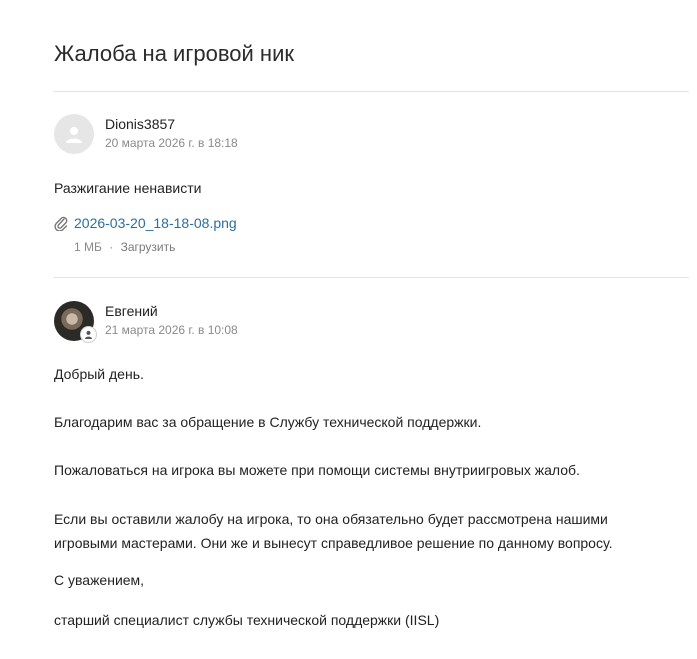 The image size is (697, 659). I want to click on message-header: Евгений 21 марта 2026 г. в 10:08, so click(146, 322).